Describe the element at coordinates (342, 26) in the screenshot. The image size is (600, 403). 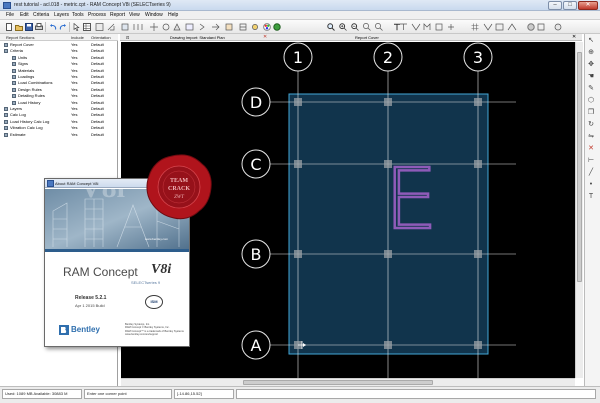
I see `zoom-in-icon` at that location.